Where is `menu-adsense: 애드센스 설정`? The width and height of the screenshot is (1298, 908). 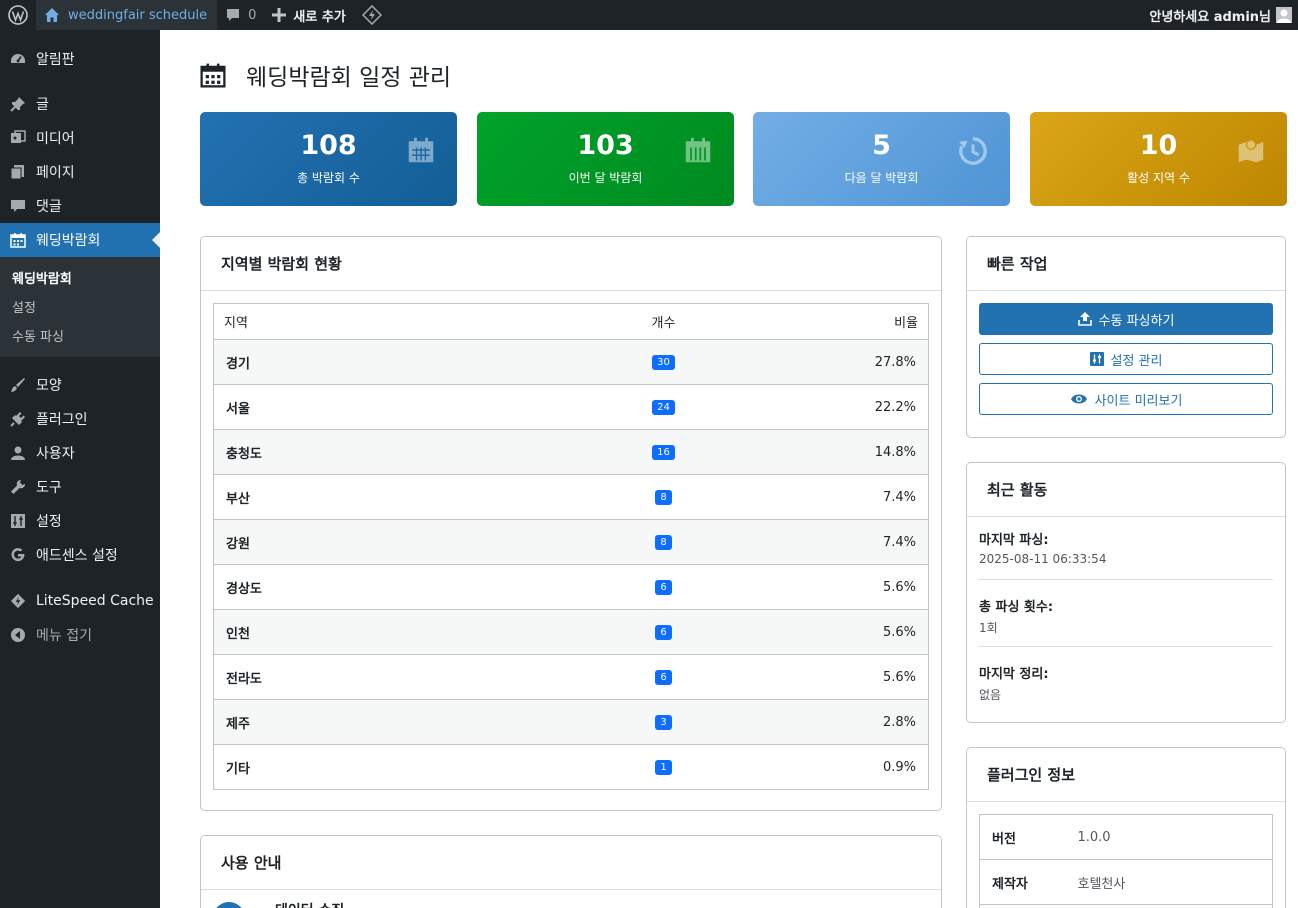 menu-adsense: 애드센스 설정 is located at coordinates (80, 555).